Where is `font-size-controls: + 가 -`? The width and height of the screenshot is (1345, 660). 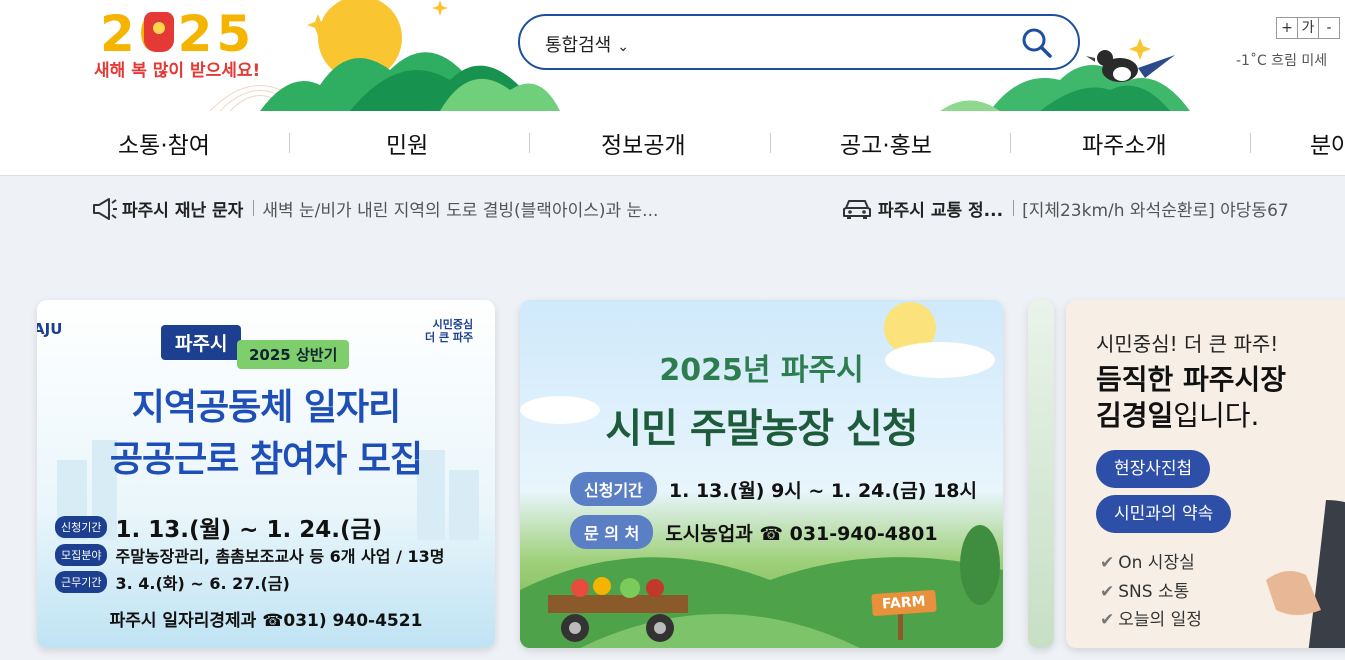
font-size-controls: + 가 - is located at coordinates (1308, 28).